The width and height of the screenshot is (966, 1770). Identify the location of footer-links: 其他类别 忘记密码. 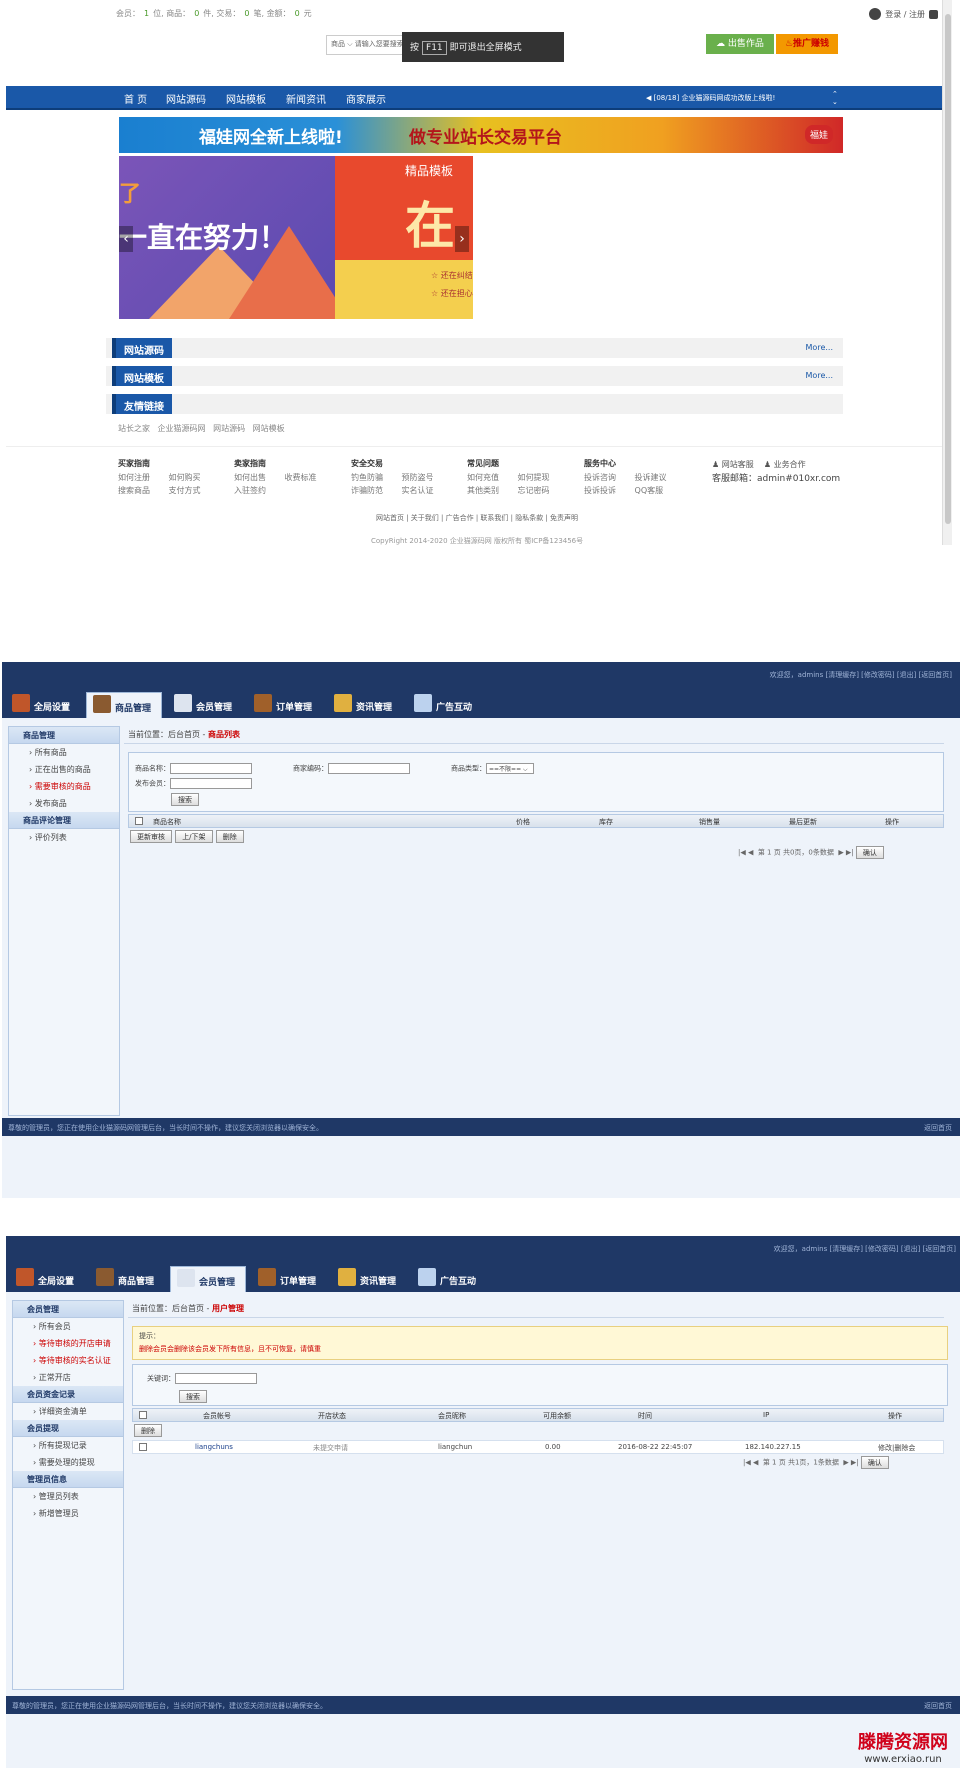
(508, 490).